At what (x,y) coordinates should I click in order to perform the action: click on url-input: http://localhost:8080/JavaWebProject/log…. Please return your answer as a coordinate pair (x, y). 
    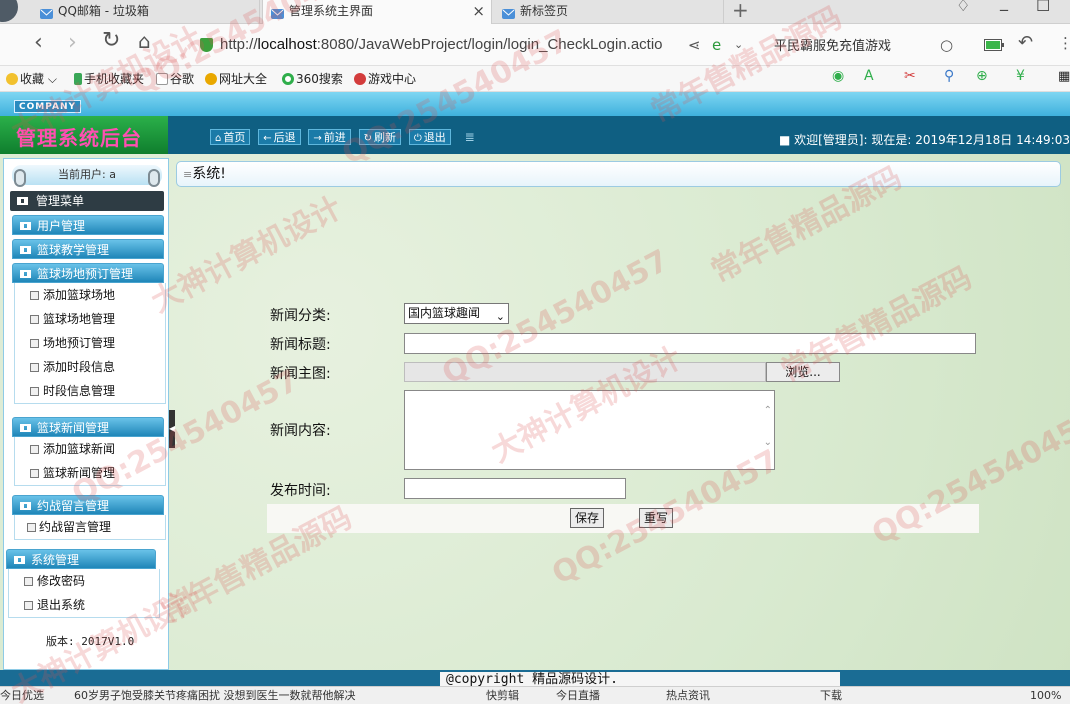
    Looking at the image, I should click on (450, 45).